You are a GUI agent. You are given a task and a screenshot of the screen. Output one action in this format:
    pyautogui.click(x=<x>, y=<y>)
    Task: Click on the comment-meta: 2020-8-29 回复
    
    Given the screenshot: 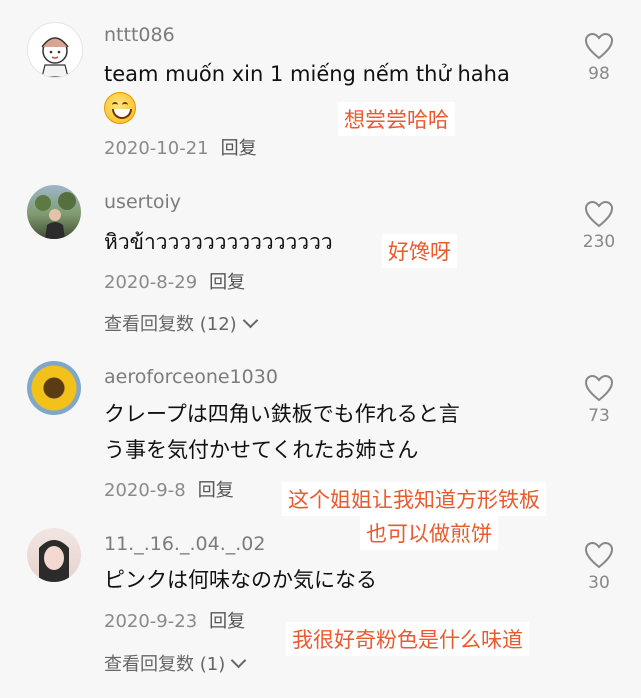 What is the action you would take?
    pyautogui.click(x=174, y=281)
    